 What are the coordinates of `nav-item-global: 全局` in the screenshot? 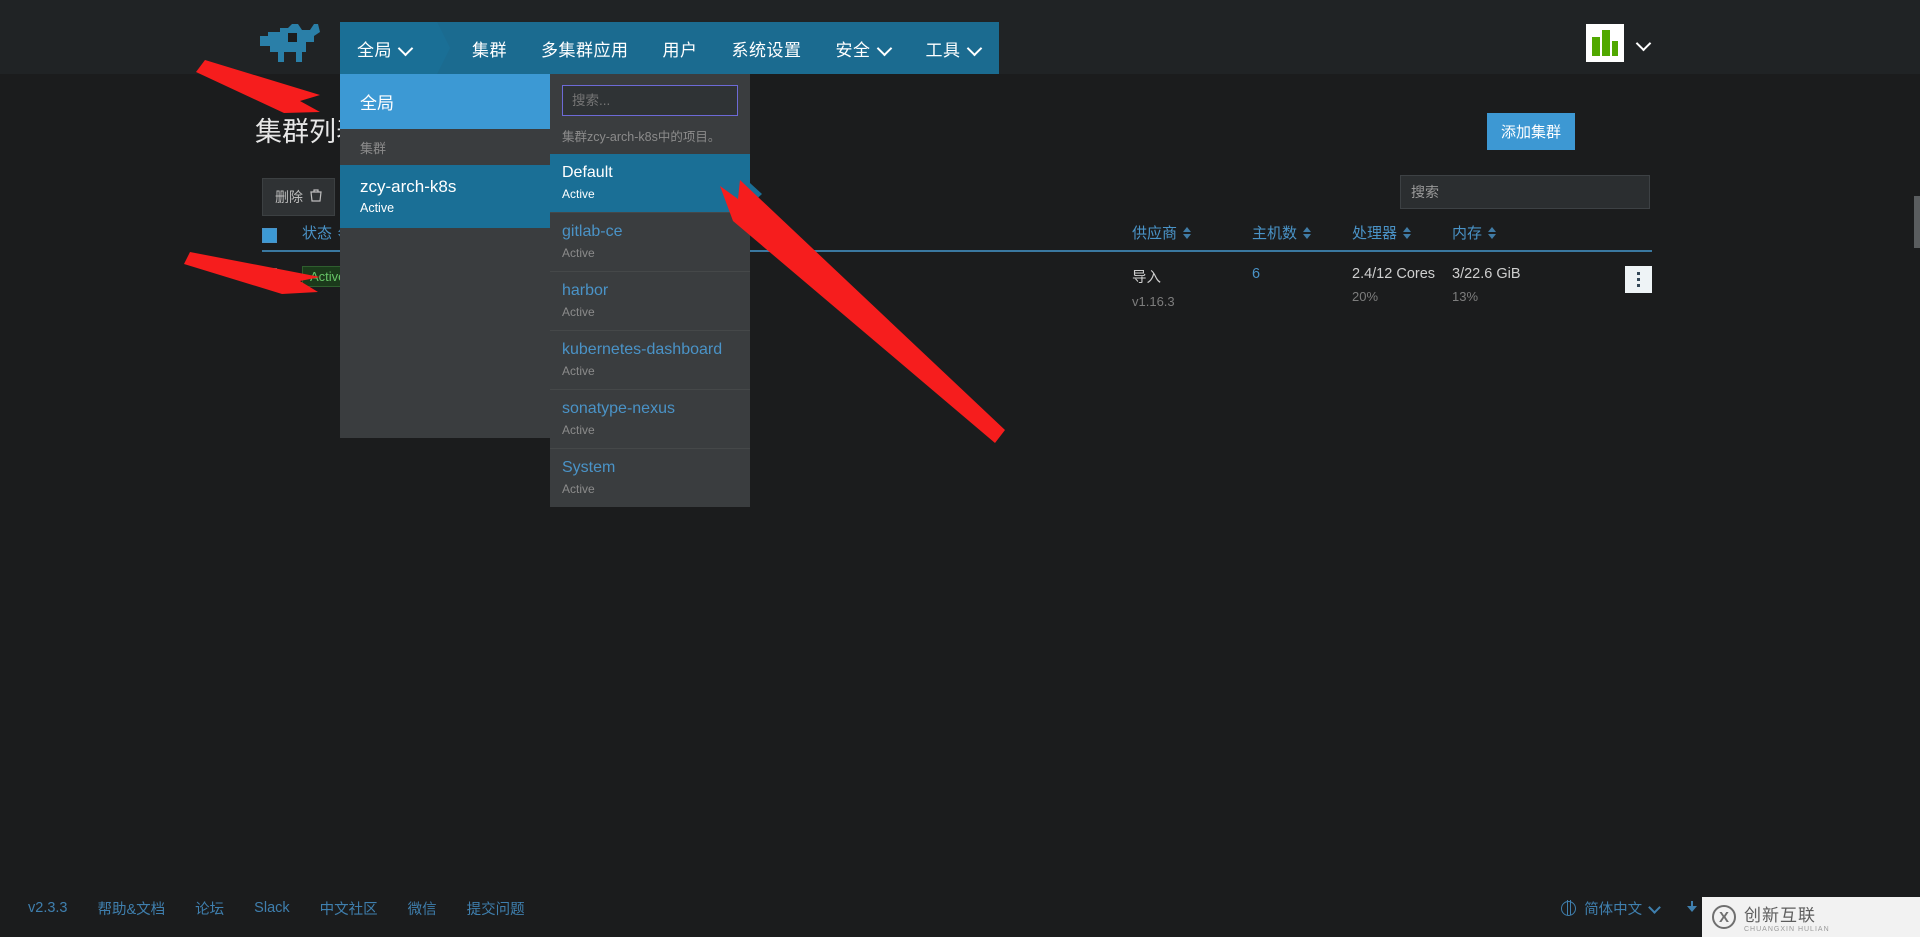 It's located at (395, 48).